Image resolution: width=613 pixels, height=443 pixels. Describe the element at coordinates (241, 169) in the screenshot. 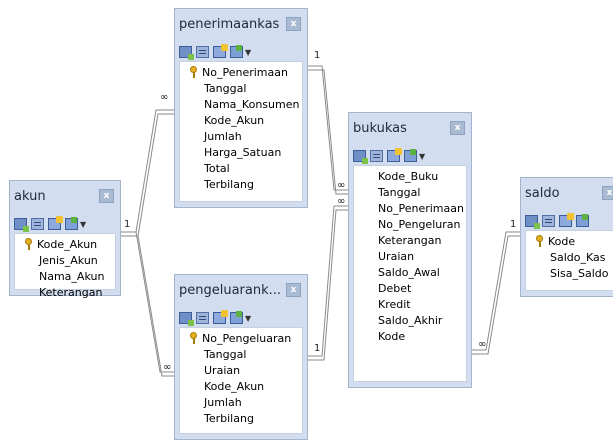

I see `field-item: Total` at that location.